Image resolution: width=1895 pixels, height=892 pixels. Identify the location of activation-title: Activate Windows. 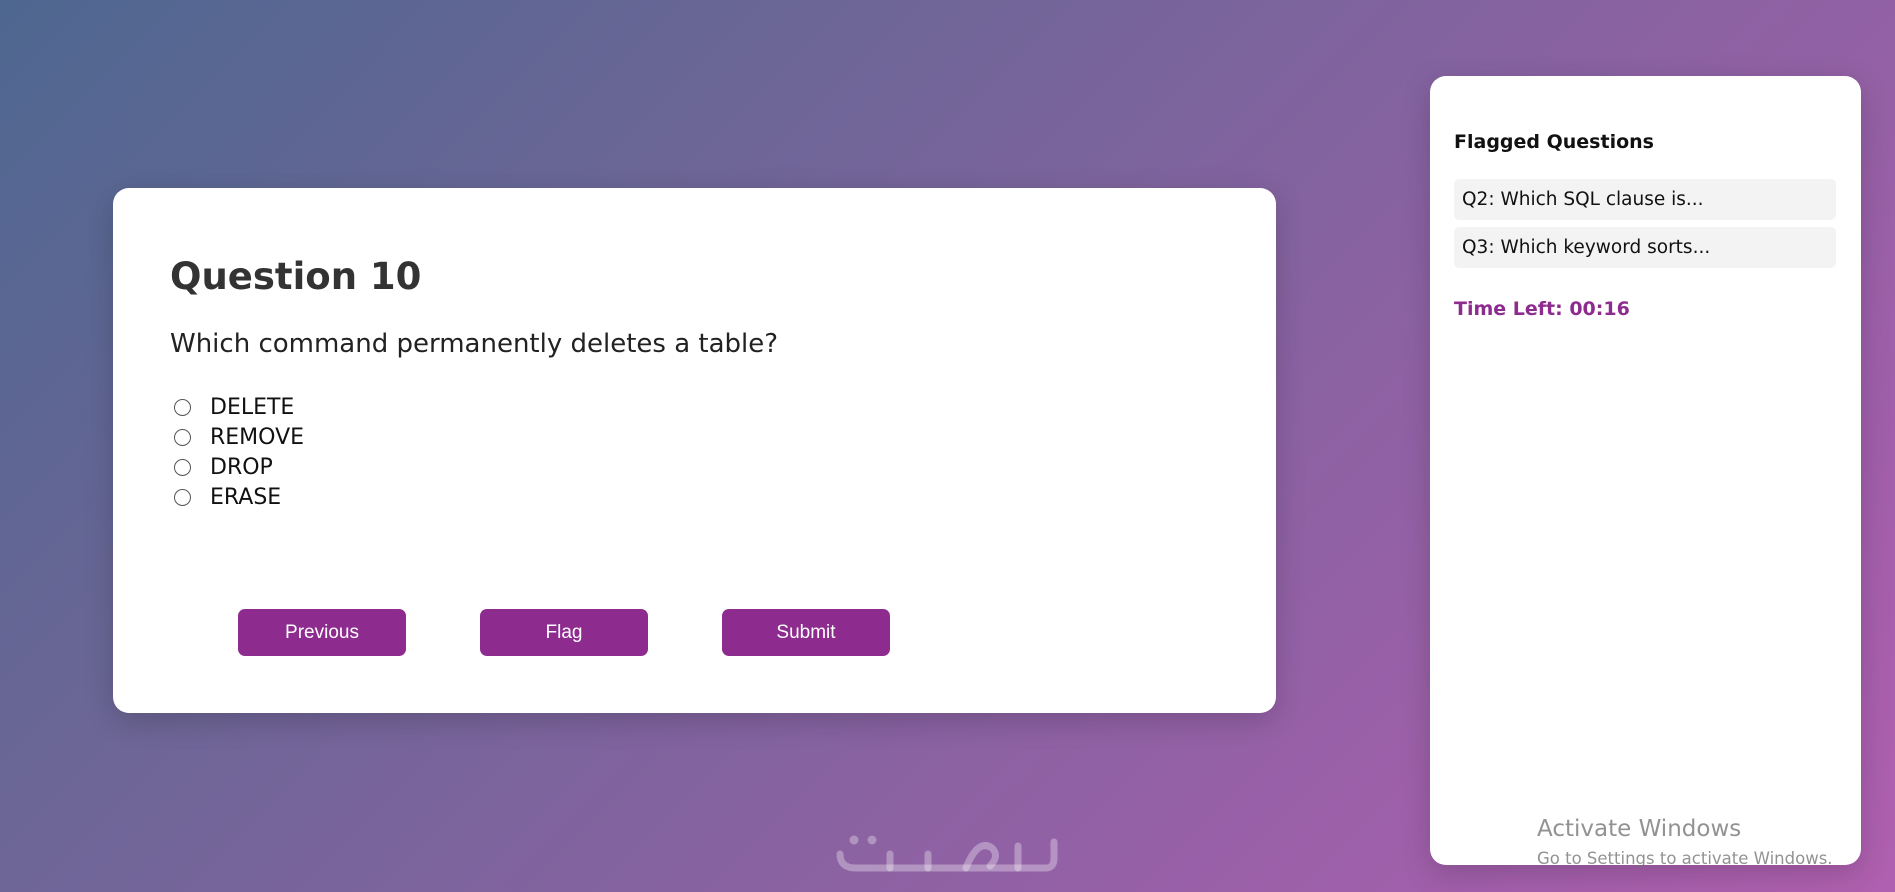
(1639, 829).